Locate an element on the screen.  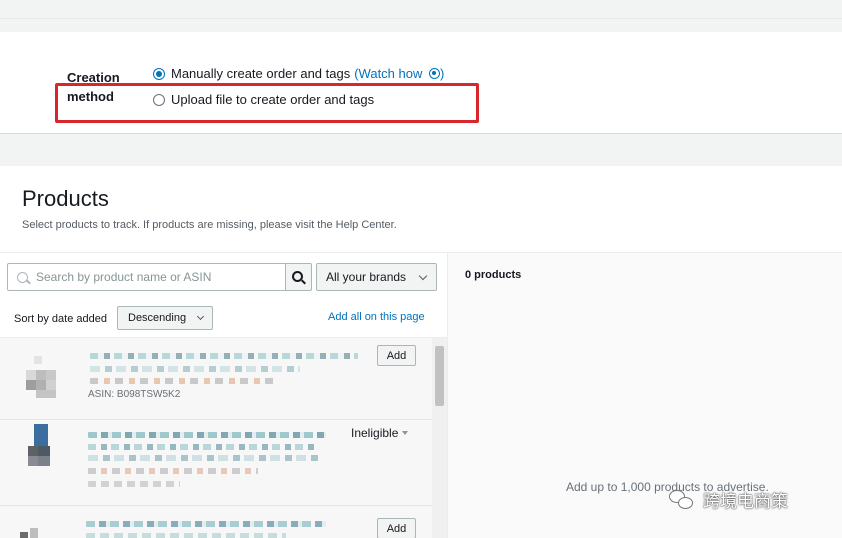
ineligible-status: Ineligible is located at coordinates (380, 433).